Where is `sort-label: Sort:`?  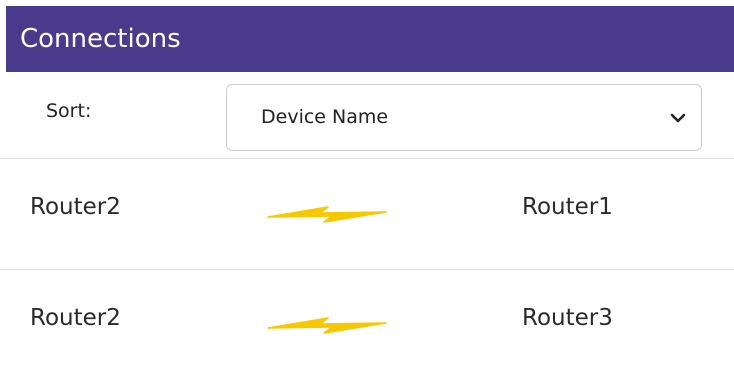 sort-label: Sort: is located at coordinates (69, 111).